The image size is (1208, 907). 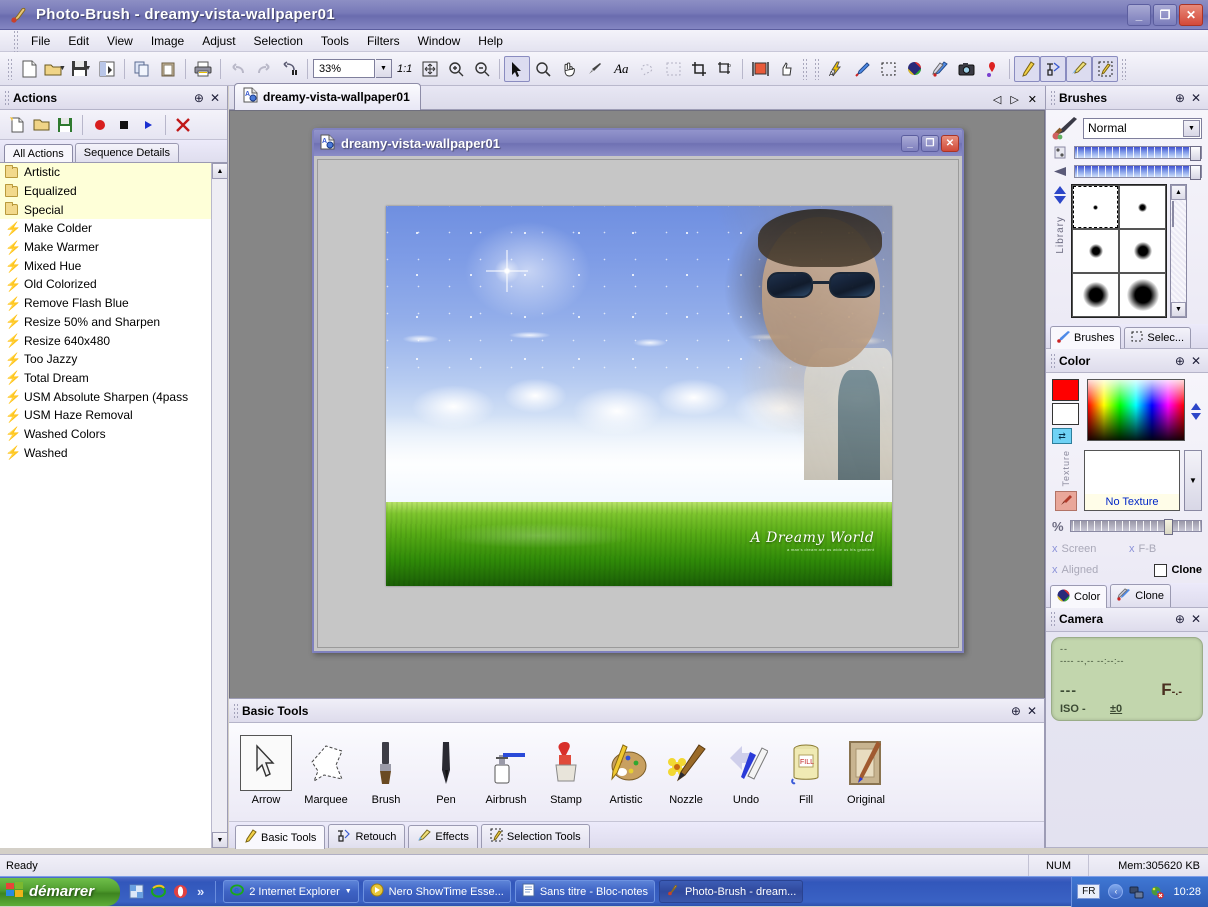 I want to click on scroll-up-icon: ▲, so click(x=1178, y=192).